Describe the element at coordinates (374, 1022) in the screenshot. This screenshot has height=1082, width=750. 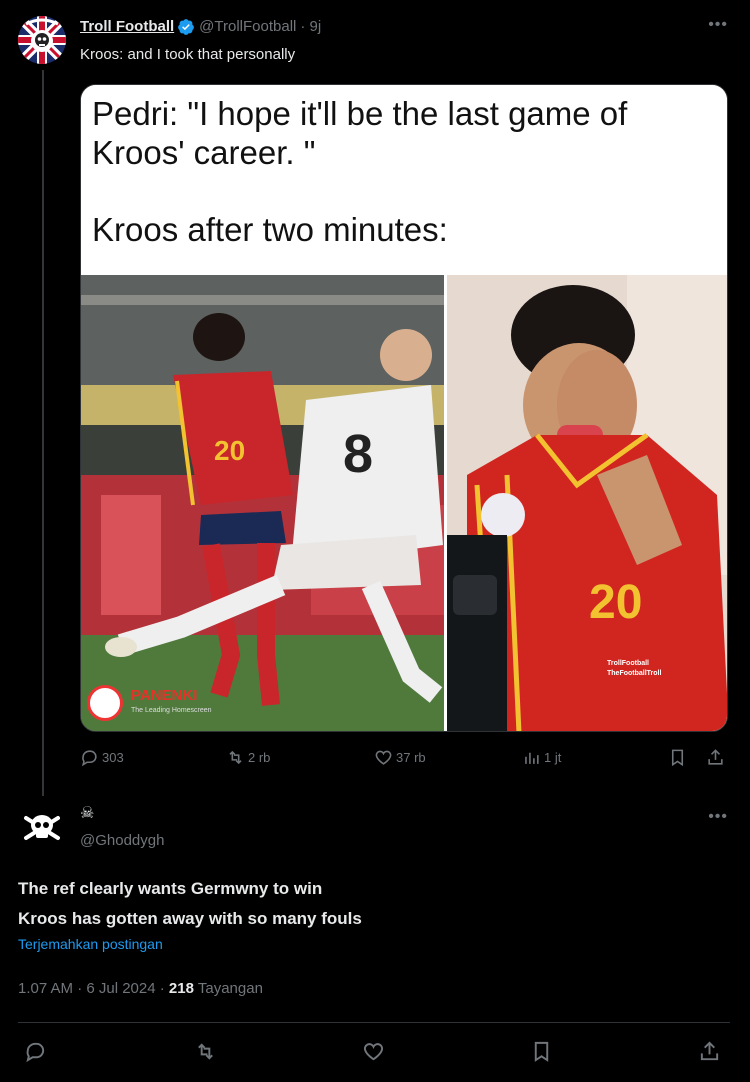
I see `divider` at that location.